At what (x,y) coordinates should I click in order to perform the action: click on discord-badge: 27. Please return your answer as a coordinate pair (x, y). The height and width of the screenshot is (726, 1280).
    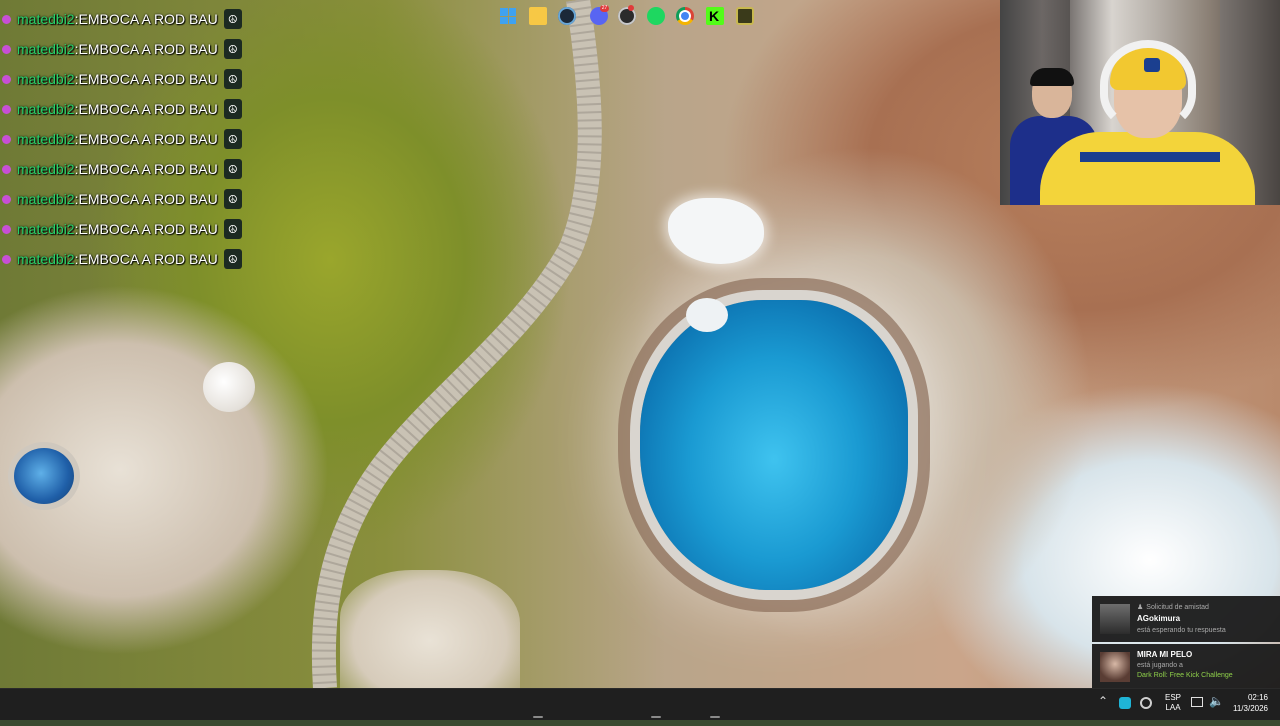
    Looking at the image, I should click on (604, 8).